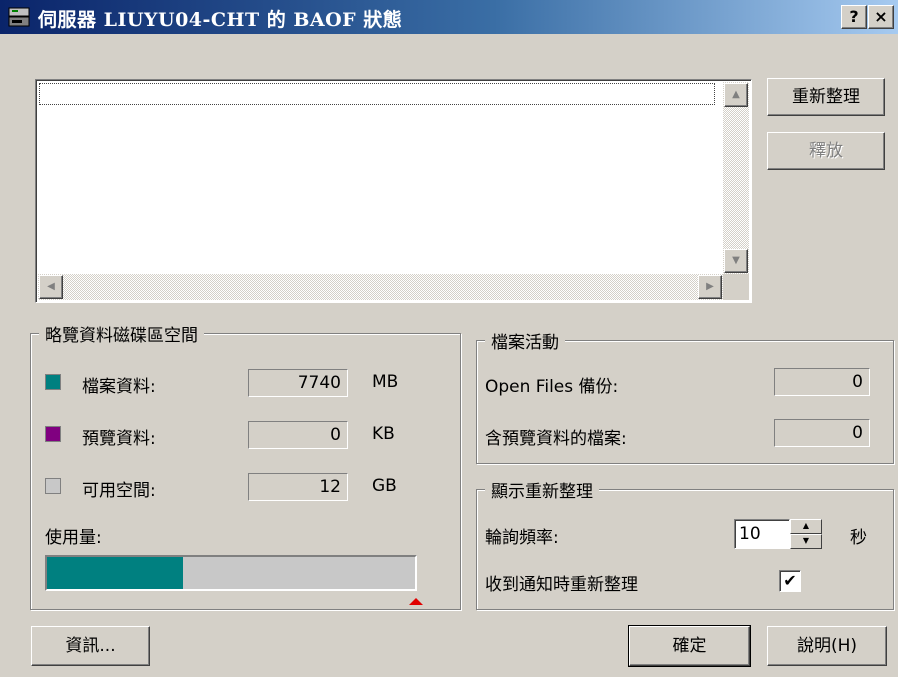 Image resolution: width=898 pixels, height=677 pixels. What do you see at coordinates (822, 433) in the screenshot?
I see `preview-files-value: 0` at bounding box center [822, 433].